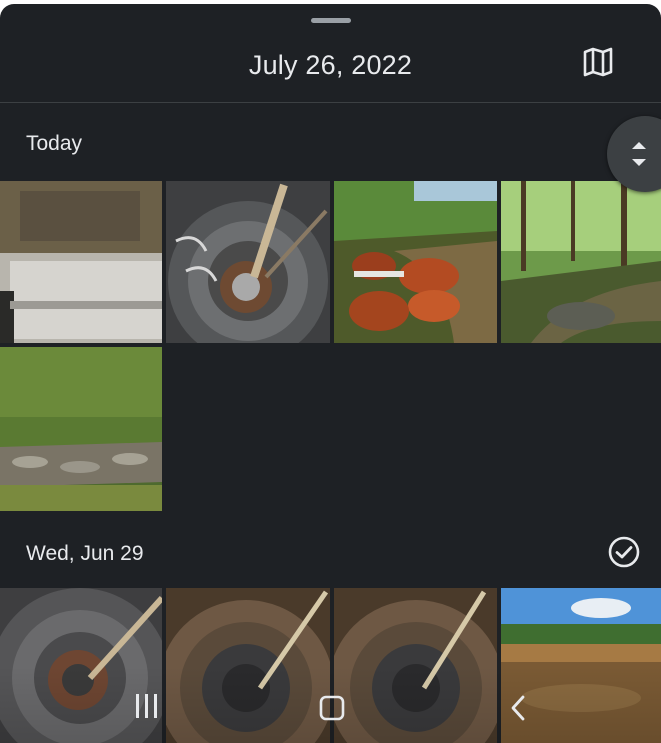  Describe the element at coordinates (518, 708) in the screenshot. I see `back-icon` at that location.